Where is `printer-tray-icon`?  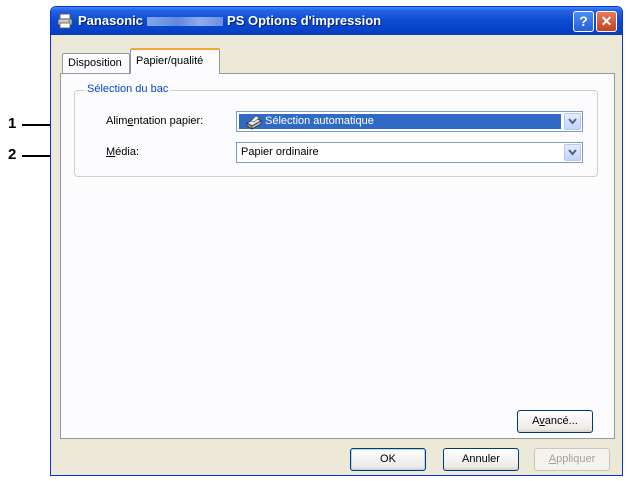
printer-tray-icon is located at coordinates (254, 122).